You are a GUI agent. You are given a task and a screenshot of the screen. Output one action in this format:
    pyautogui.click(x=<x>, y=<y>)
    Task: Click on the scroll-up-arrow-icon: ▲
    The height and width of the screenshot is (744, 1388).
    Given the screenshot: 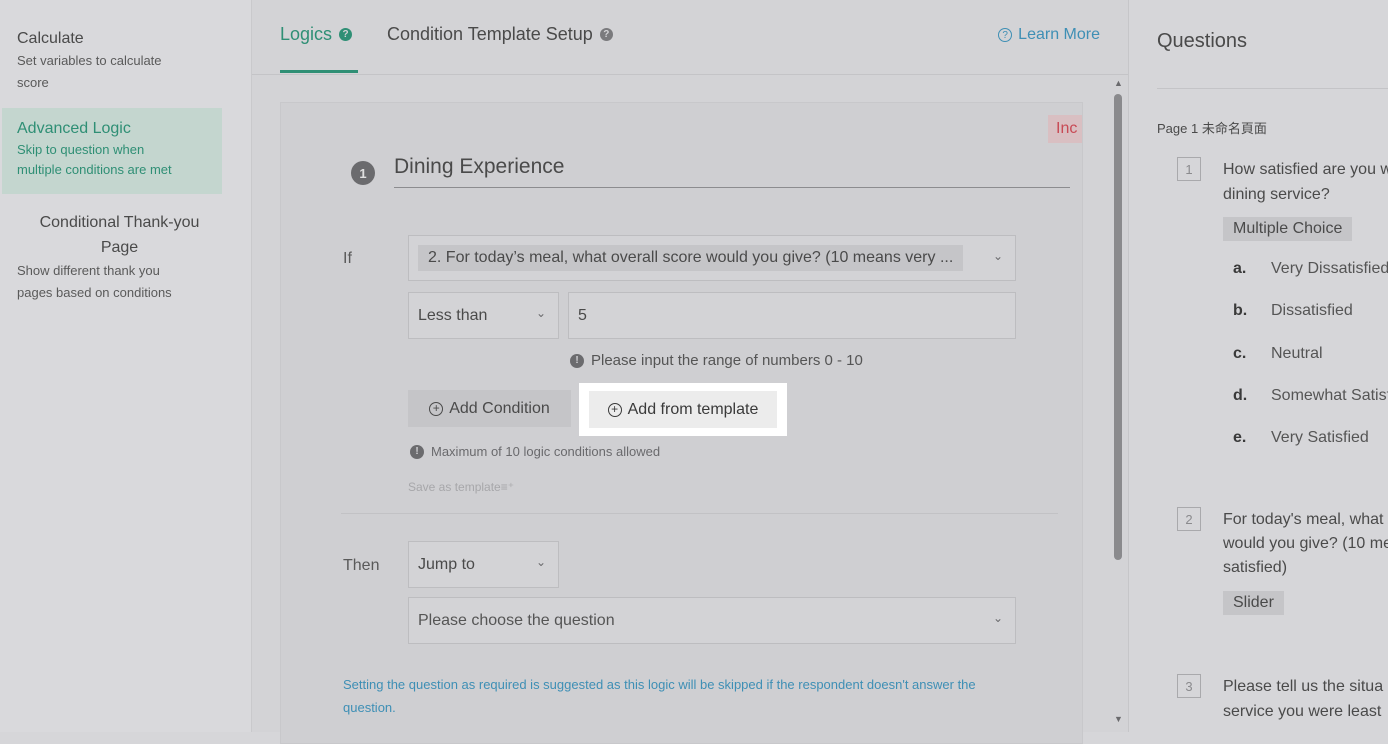 What is the action you would take?
    pyautogui.click(x=1118, y=83)
    